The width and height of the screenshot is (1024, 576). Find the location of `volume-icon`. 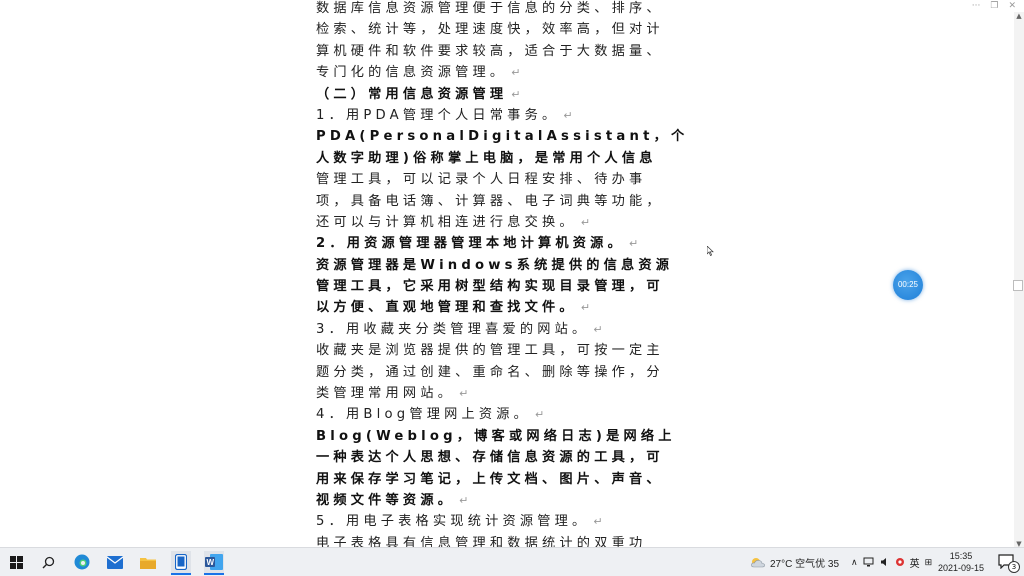

volume-icon is located at coordinates (885, 562).